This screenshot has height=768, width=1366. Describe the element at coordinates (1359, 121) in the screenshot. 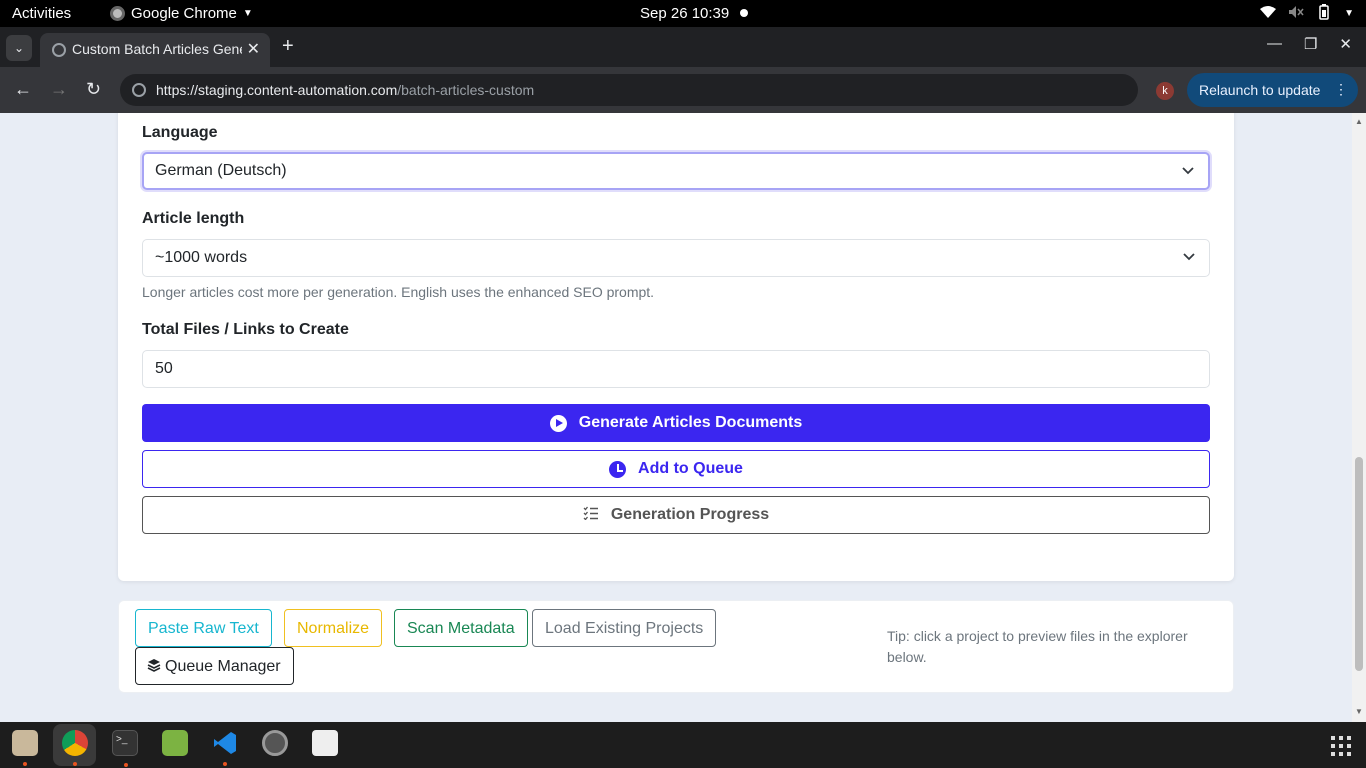

I see `scroll-up-icon: ▲` at that location.